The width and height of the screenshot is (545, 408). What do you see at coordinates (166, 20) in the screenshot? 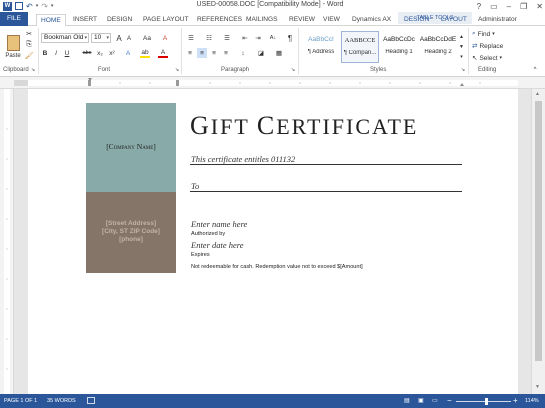
I see `tab-page-layout: PAGE LAYOUT` at bounding box center [166, 20].